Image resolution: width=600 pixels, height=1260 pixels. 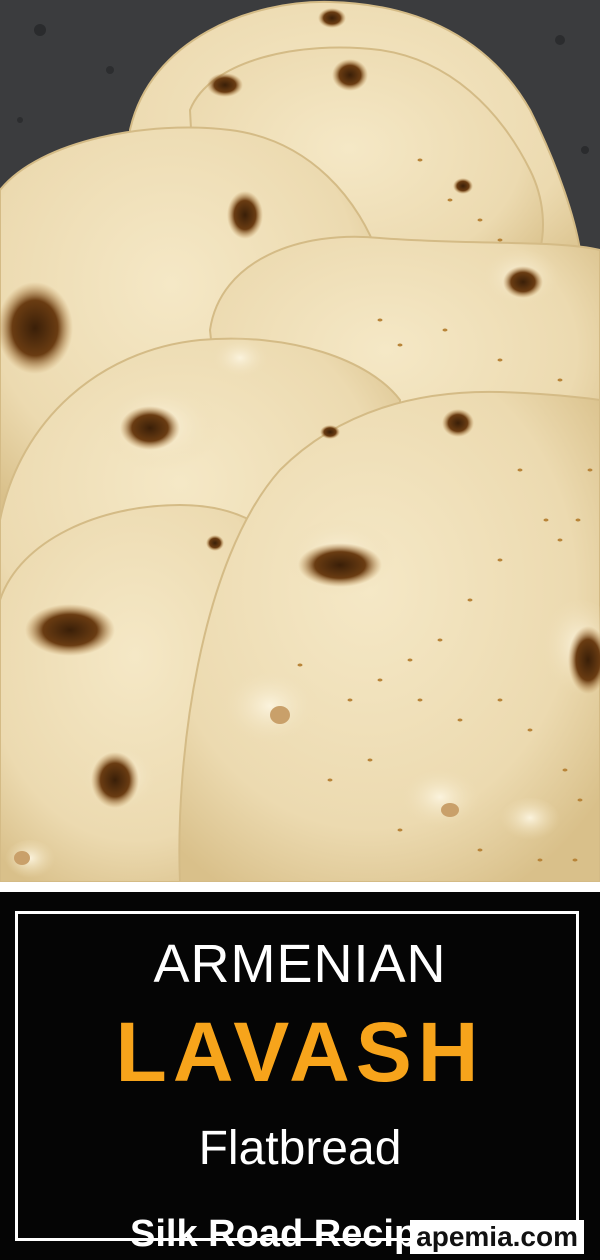 I want to click on title-line-armenian: ARMENIAN, so click(x=300, y=964).